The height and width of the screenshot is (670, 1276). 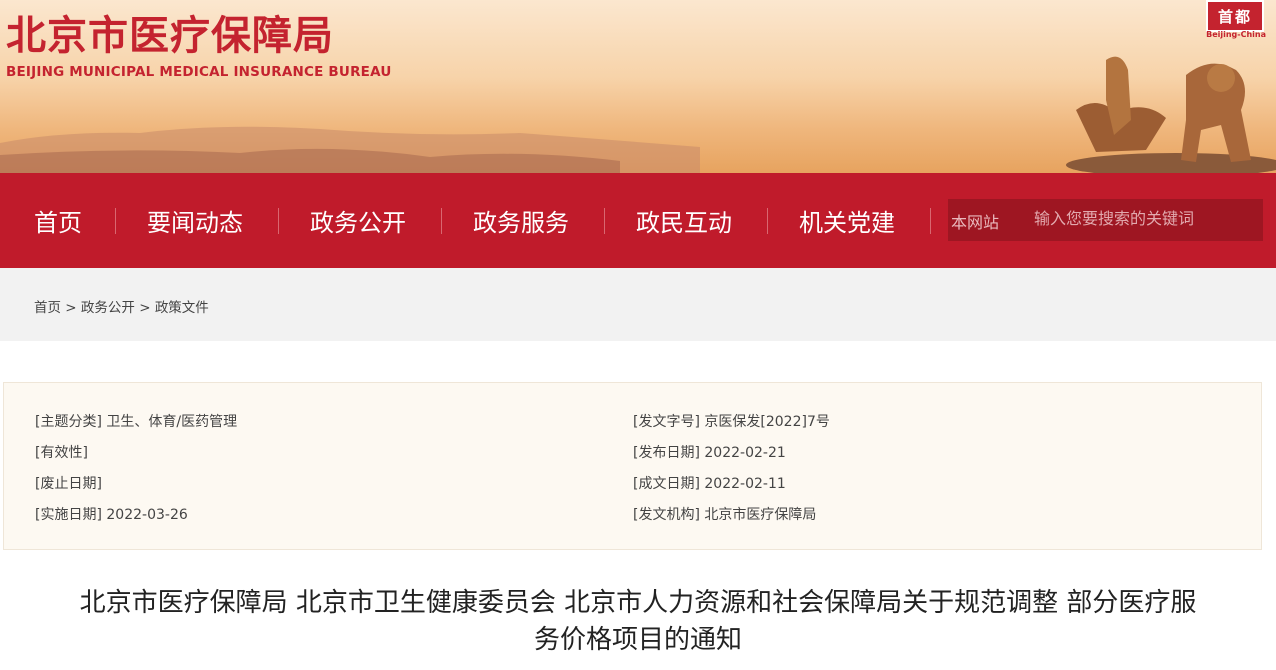 What do you see at coordinates (521, 220) in the screenshot?
I see `nav-item-gov-services: 政务服务` at bounding box center [521, 220].